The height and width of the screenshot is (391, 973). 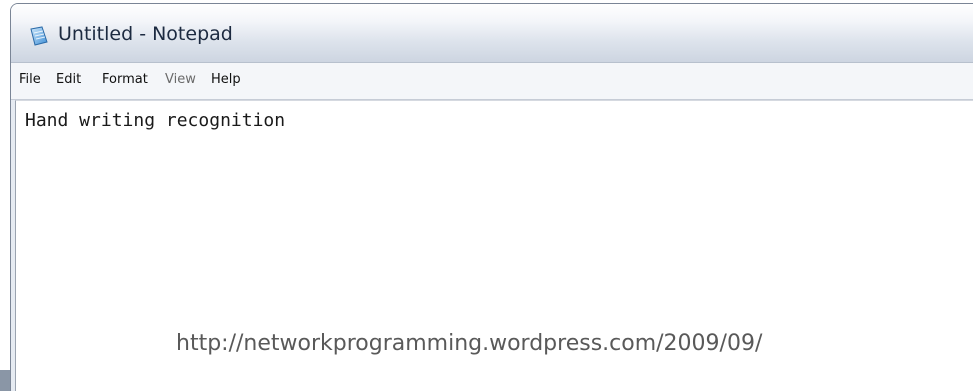 I want to click on menu-edit: Edit, so click(x=68, y=79).